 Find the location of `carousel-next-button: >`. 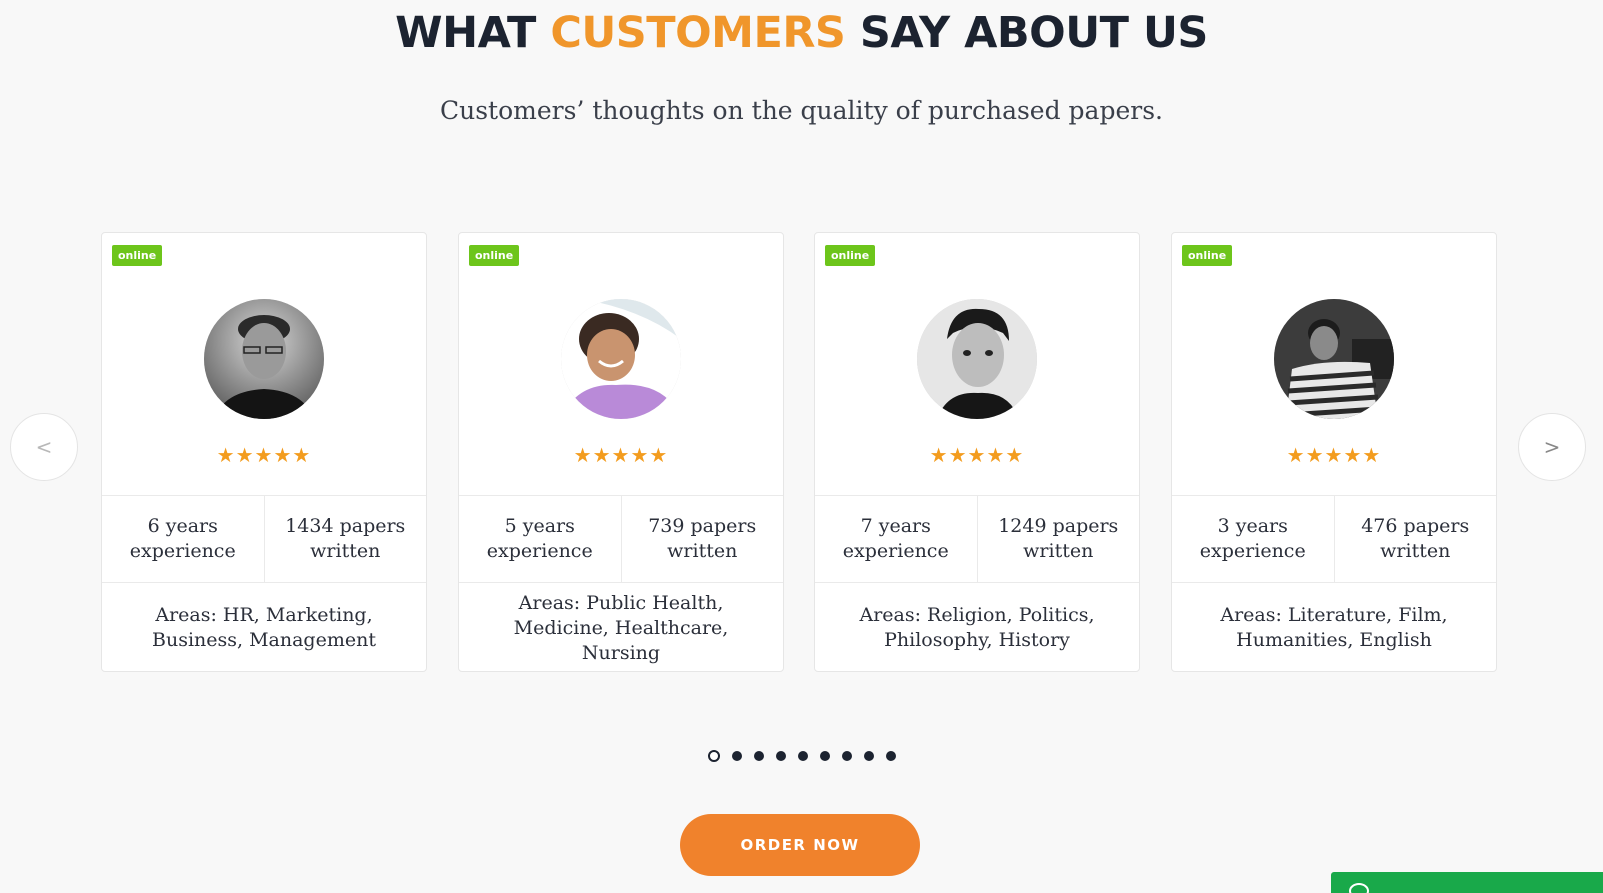

carousel-next-button: > is located at coordinates (1552, 447).